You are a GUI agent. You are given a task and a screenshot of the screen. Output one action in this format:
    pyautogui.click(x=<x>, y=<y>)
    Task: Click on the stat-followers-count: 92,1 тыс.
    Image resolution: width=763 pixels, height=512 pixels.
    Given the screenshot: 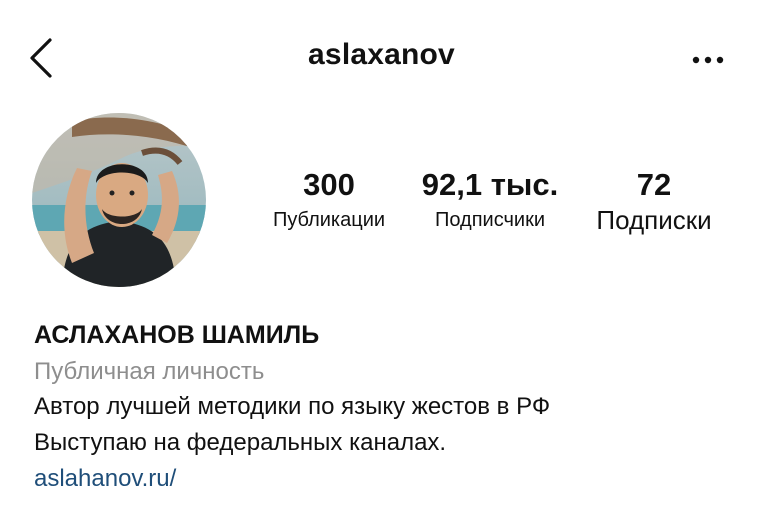 What is the action you would take?
    pyautogui.click(x=490, y=184)
    